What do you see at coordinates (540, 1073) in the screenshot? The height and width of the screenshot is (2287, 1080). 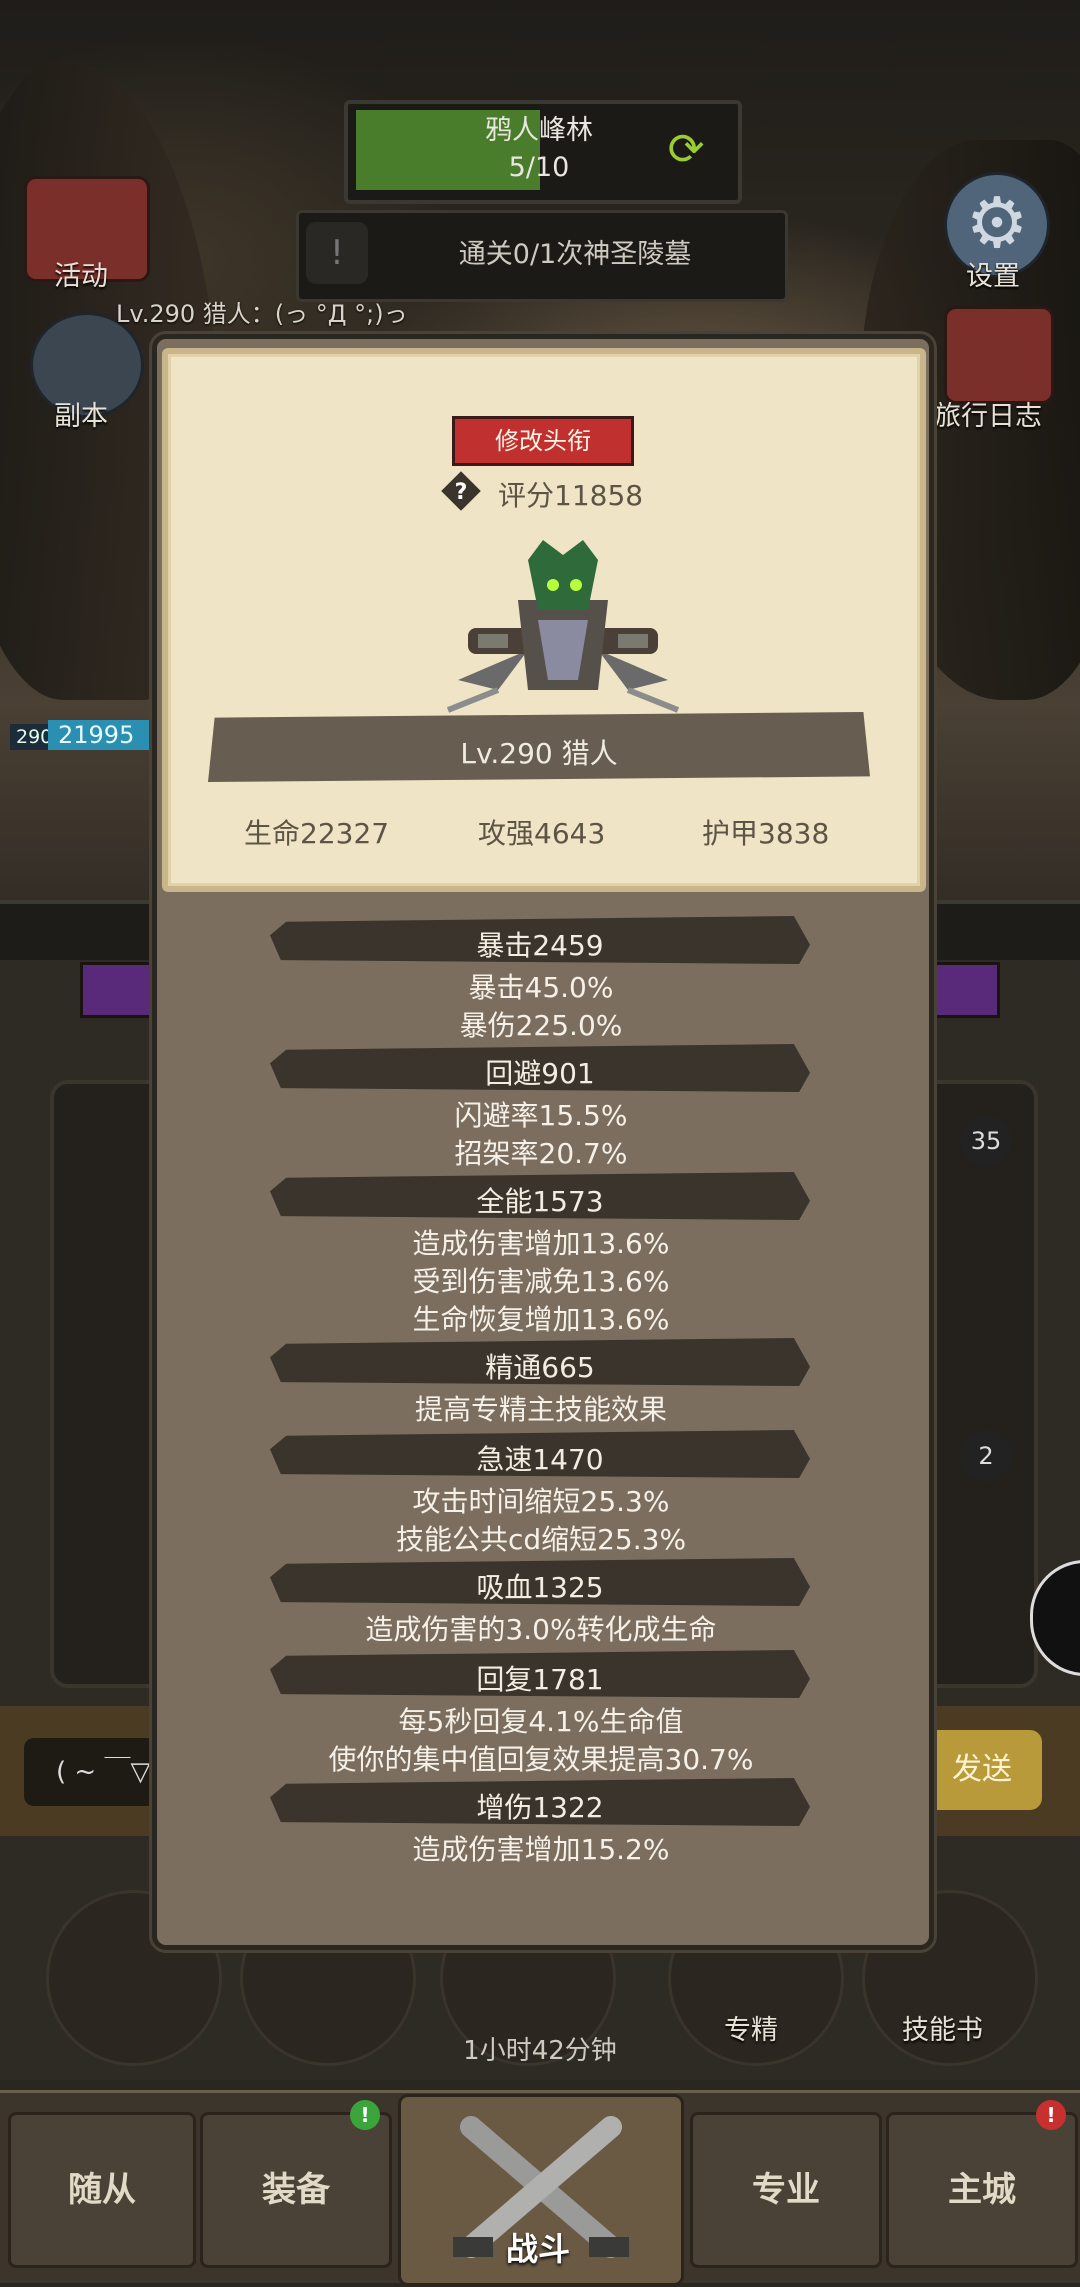 I see `section-title-evasion: 回避901` at bounding box center [540, 1073].